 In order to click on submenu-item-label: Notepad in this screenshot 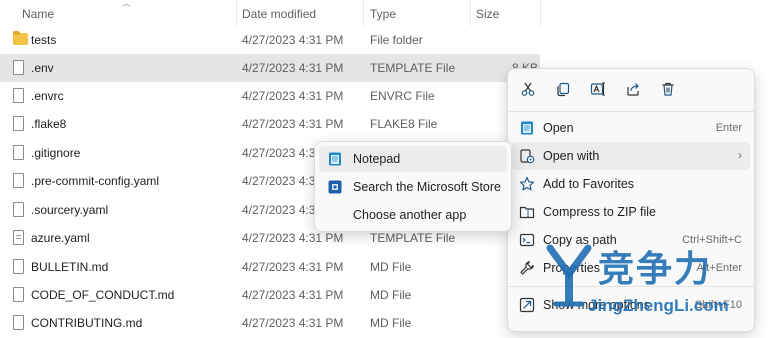, I will do `click(377, 159)`.